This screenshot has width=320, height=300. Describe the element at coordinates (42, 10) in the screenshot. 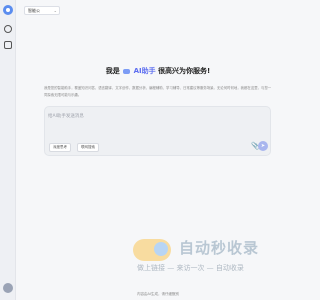

I see `model-selector: 智能公 ⌄` at that location.